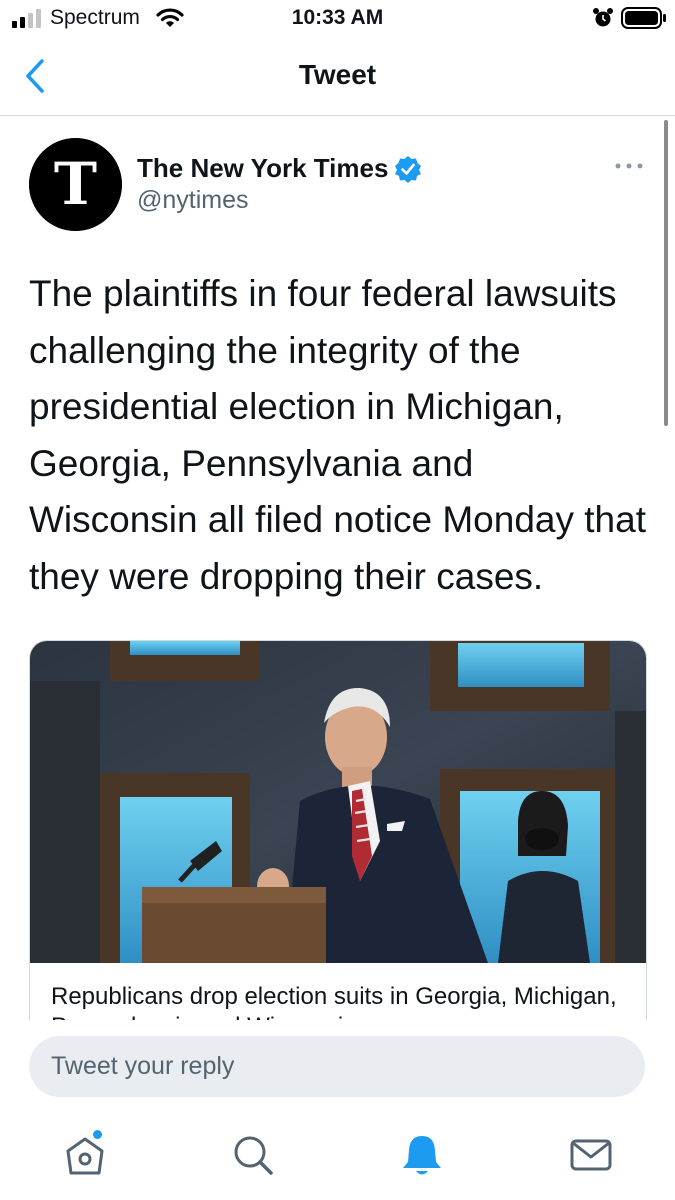 This screenshot has height=1200, width=675. I want to click on status-time: 10:33 AM, so click(337, 17).